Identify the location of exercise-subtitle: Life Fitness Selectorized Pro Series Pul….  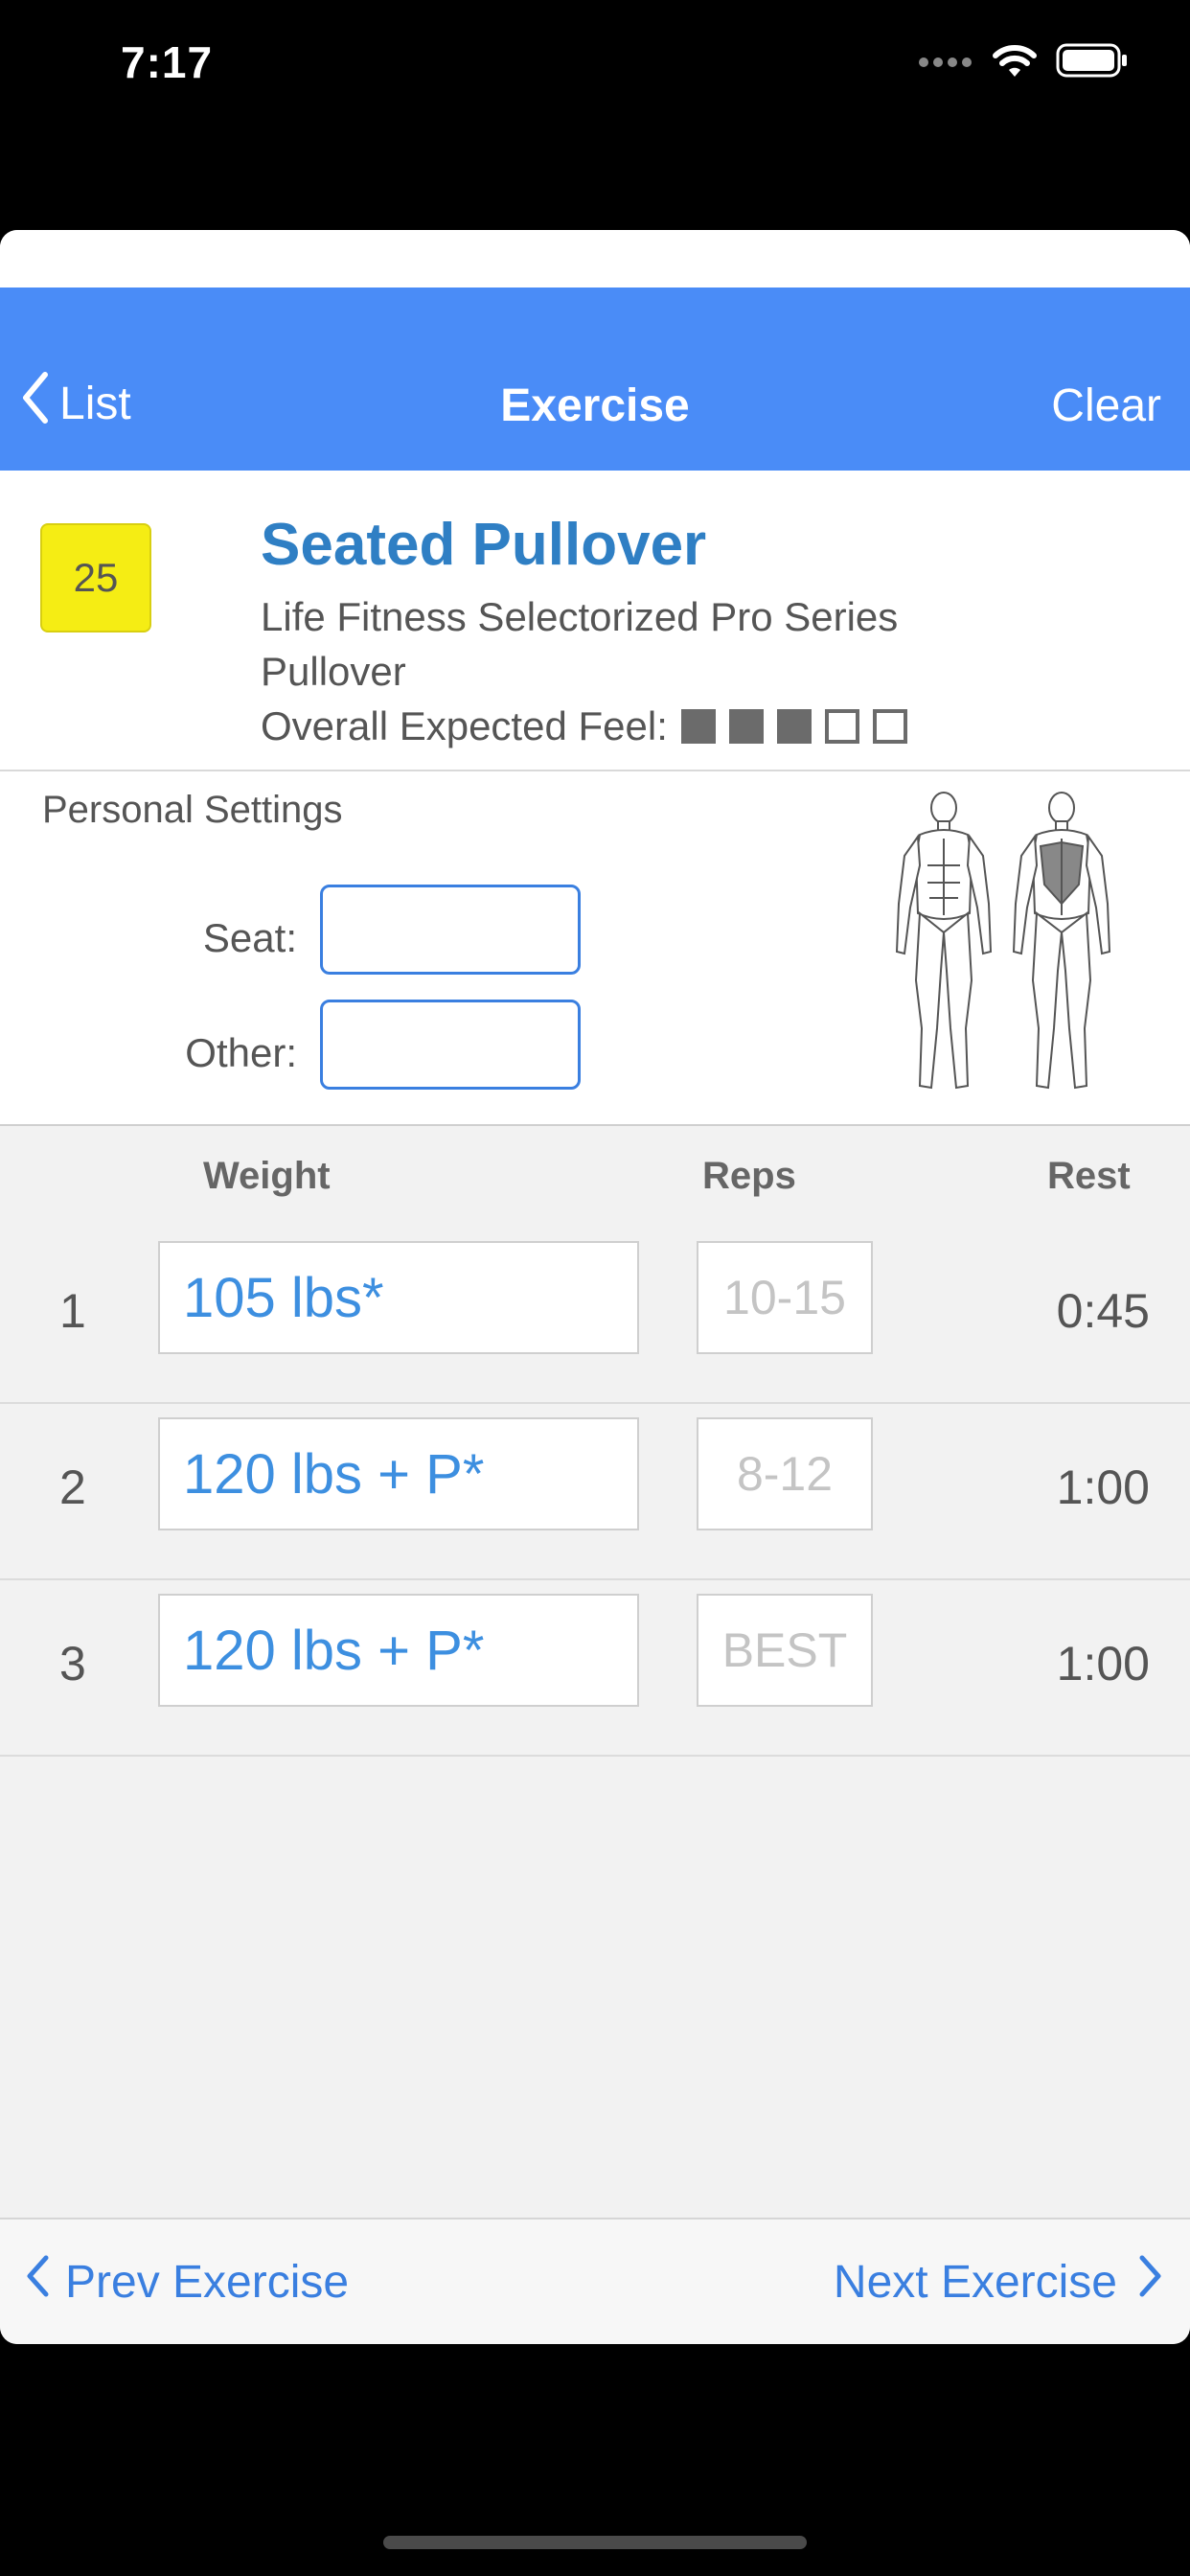
(625, 671).